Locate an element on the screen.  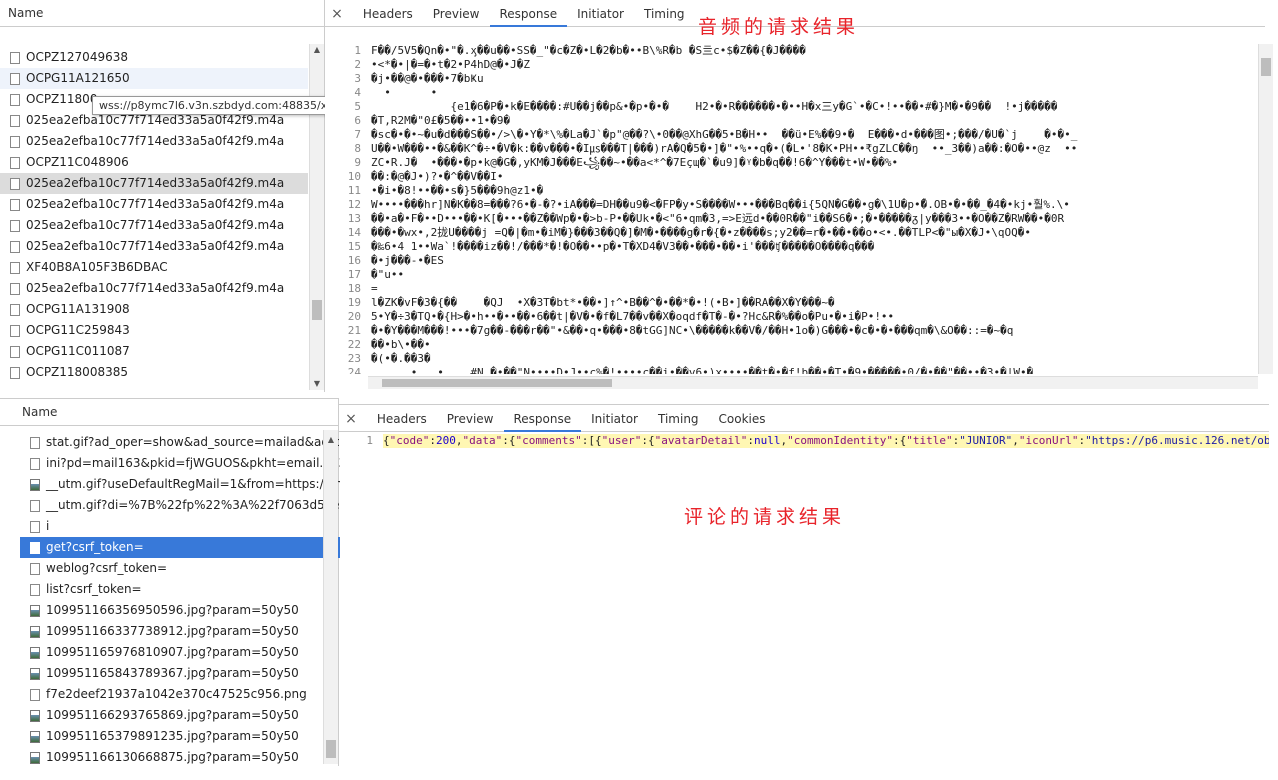
line-numbers: 1 is located at coordinates (358, 441).